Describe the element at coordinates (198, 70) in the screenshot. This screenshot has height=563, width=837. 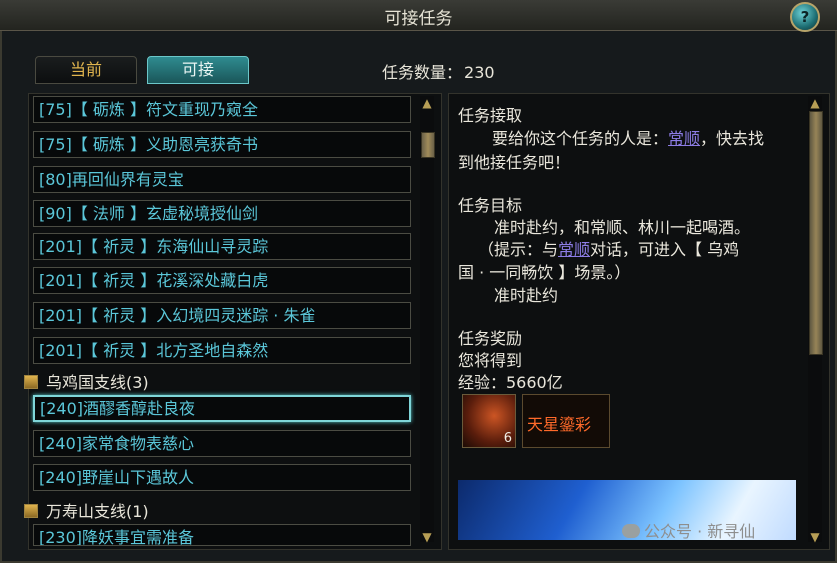
I see `tab-available: 可接` at that location.